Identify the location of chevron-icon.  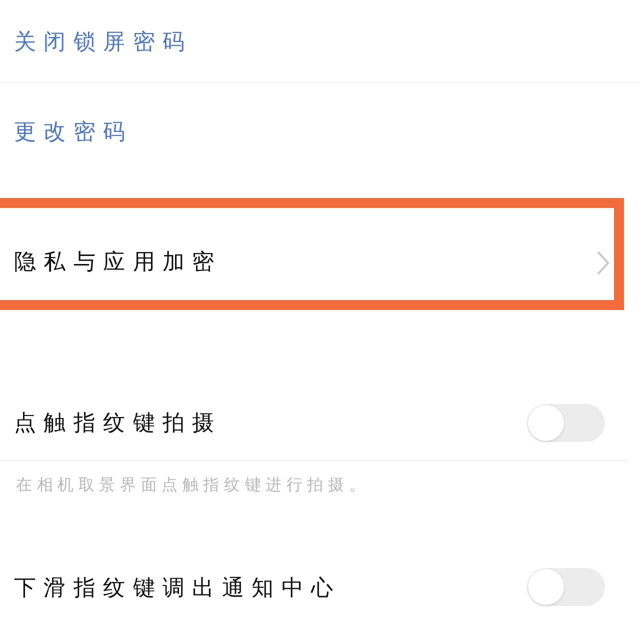
(603, 263).